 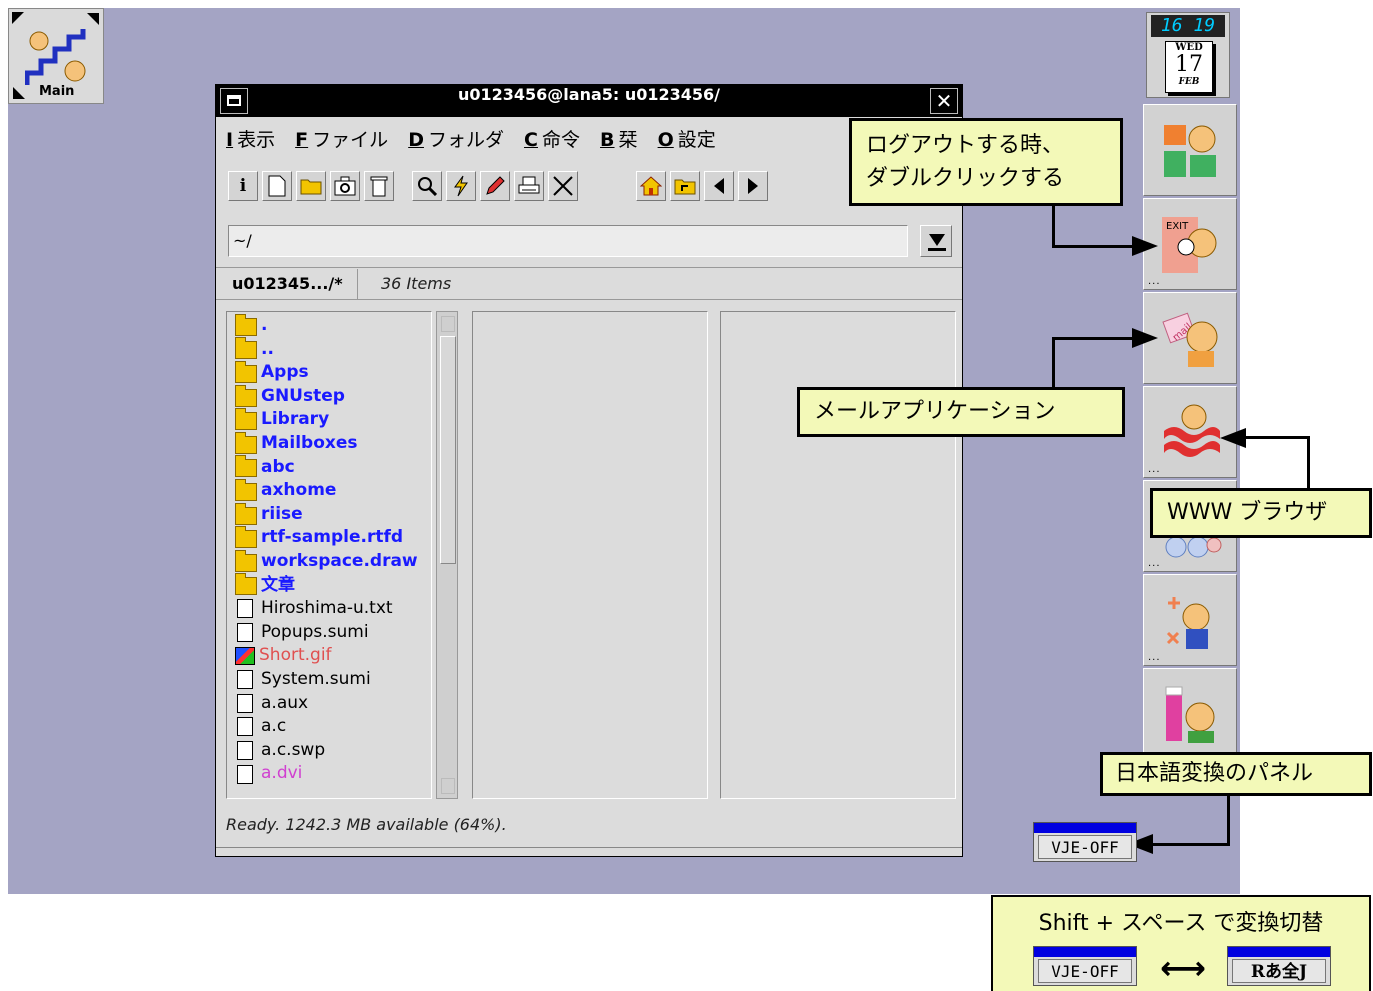 What do you see at coordinates (448, 450) in the screenshot?
I see `scroll-knob` at bounding box center [448, 450].